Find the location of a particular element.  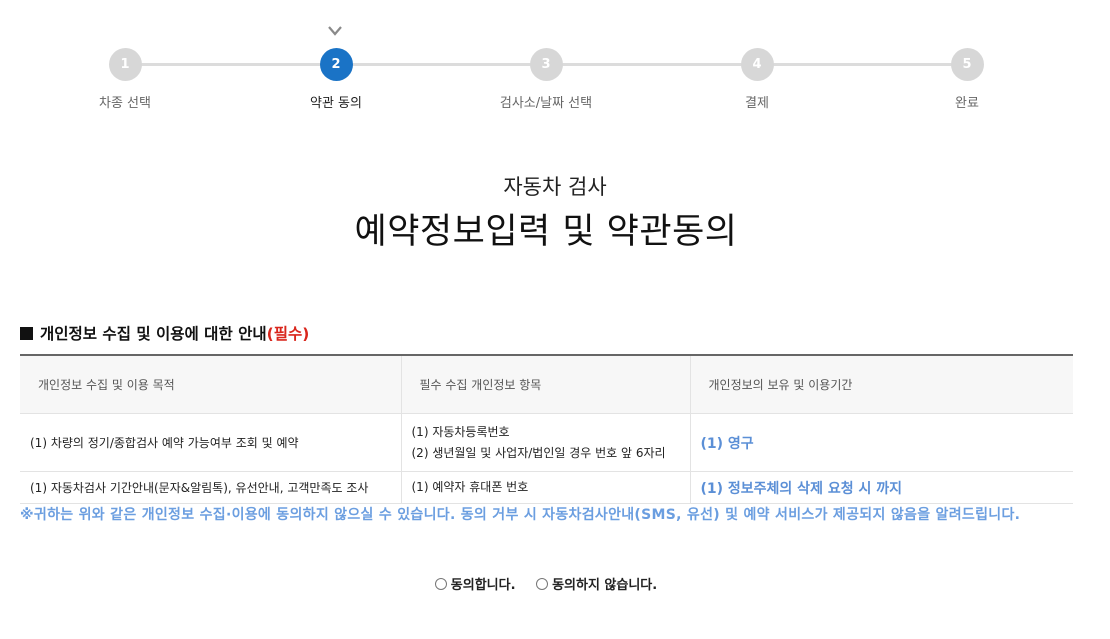

item-line: (2) 생년월일 및 사업자/법인일 경우 번호 앞 6자리 is located at coordinates (538, 452).